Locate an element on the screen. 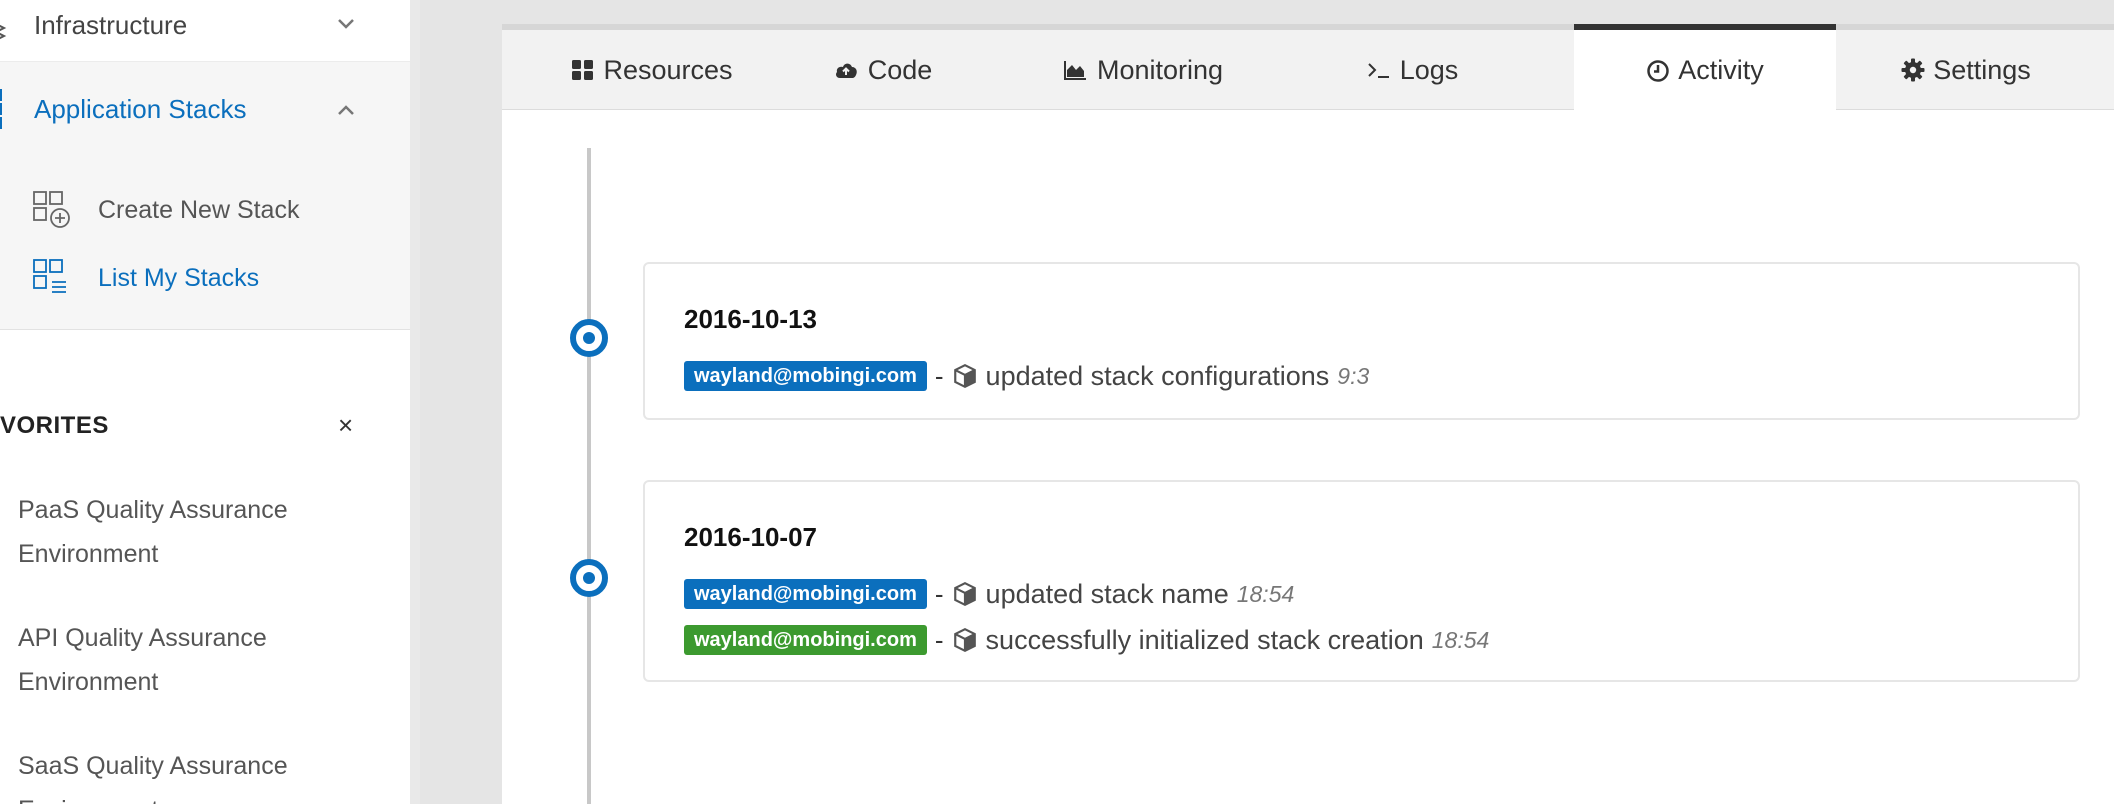 This screenshot has height=804, width=2114. cloud-upload-icon is located at coordinates (846, 70).